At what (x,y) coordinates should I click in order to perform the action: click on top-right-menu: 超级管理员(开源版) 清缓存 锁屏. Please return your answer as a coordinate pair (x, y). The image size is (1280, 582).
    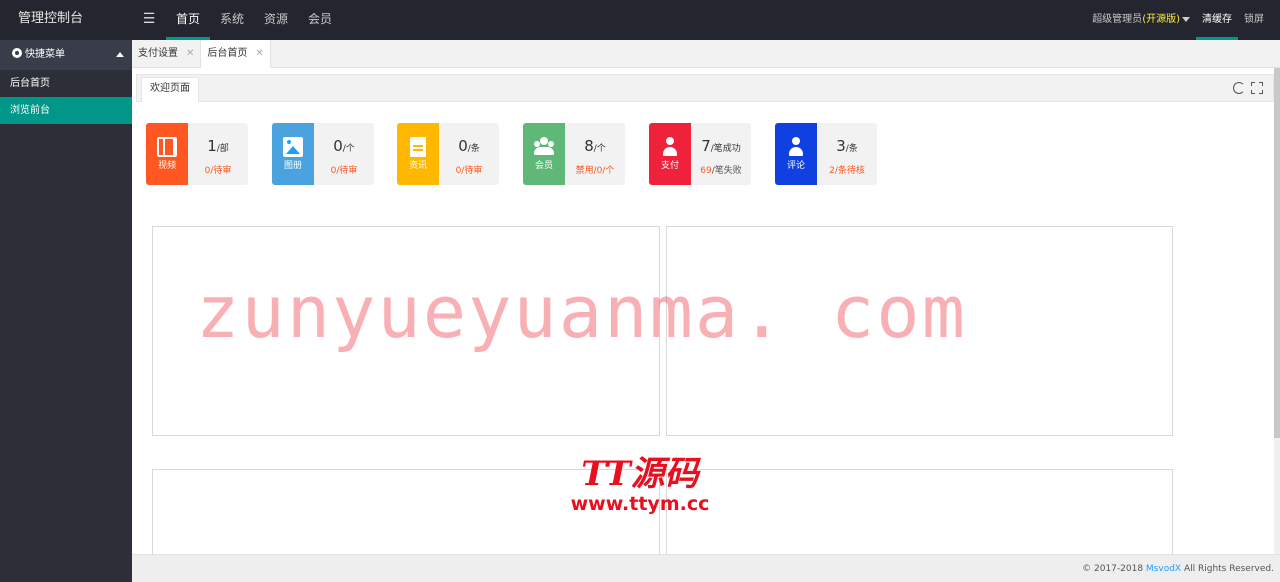
    Looking at the image, I should click on (1178, 20).